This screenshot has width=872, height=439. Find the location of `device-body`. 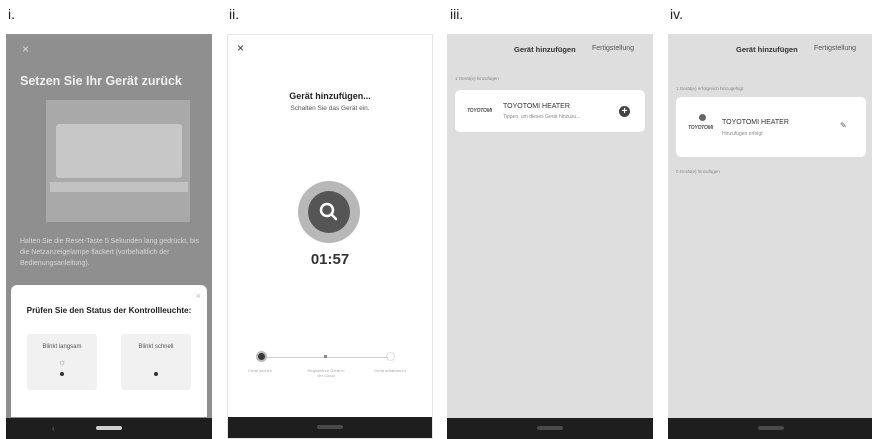

device-body is located at coordinates (119, 151).